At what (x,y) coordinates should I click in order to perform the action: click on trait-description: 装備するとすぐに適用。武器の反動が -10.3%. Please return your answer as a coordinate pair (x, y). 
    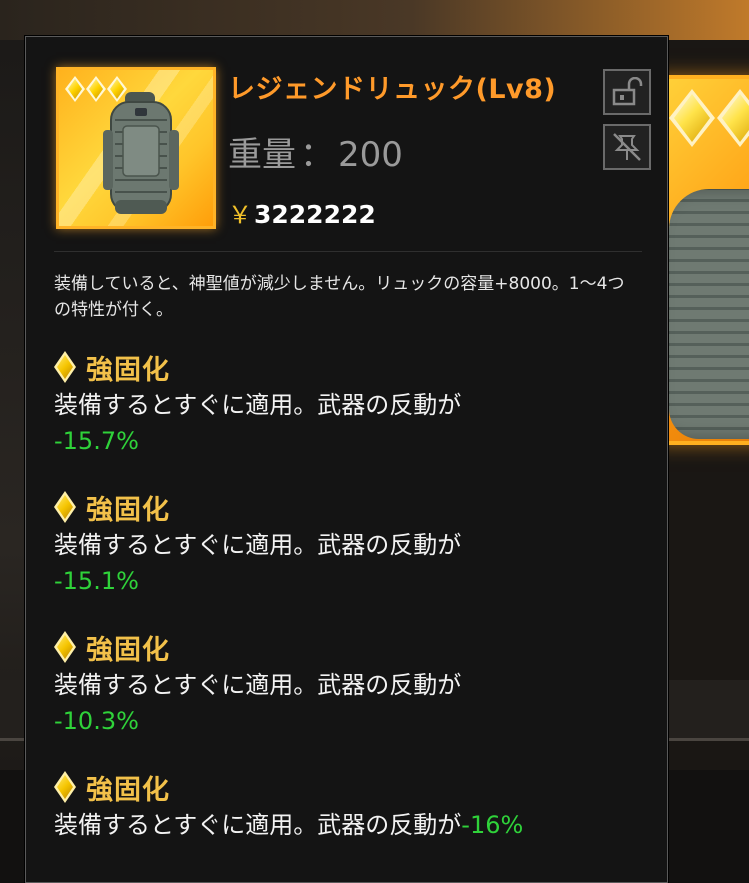
    Looking at the image, I should click on (354, 703).